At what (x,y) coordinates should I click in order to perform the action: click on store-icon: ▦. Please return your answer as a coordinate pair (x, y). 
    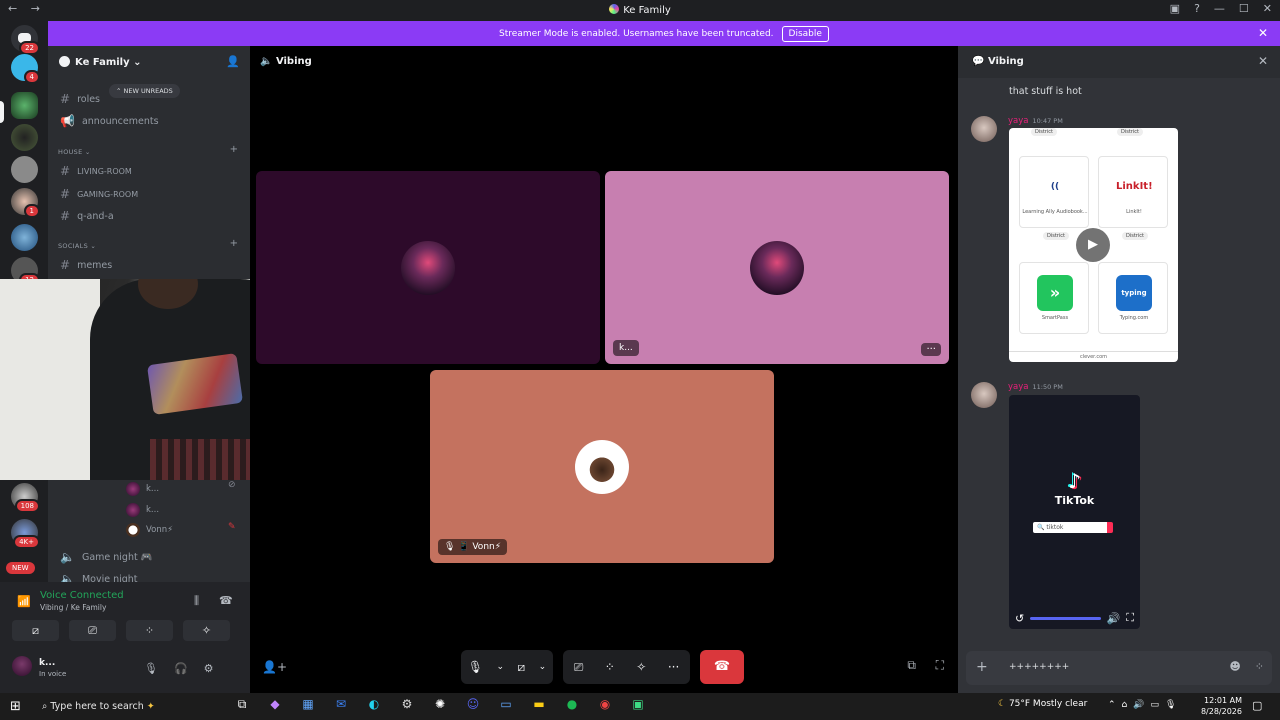
    Looking at the image, I should click on (308, 704).